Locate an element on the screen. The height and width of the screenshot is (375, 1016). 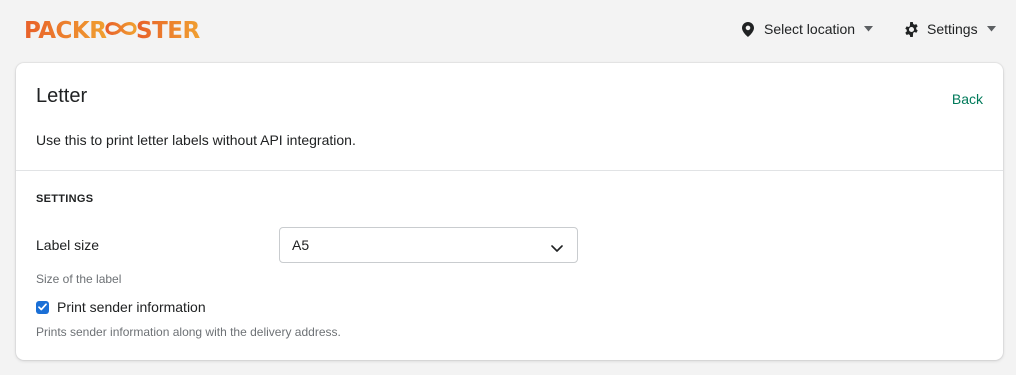
label-size-label: Label size is located at coordinates (68, 245).